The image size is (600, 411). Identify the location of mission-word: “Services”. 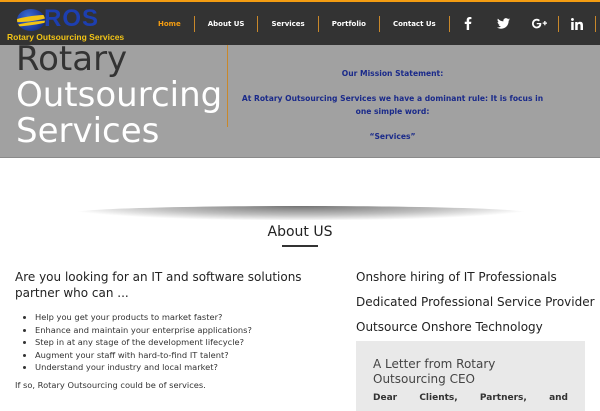
(392, 136).